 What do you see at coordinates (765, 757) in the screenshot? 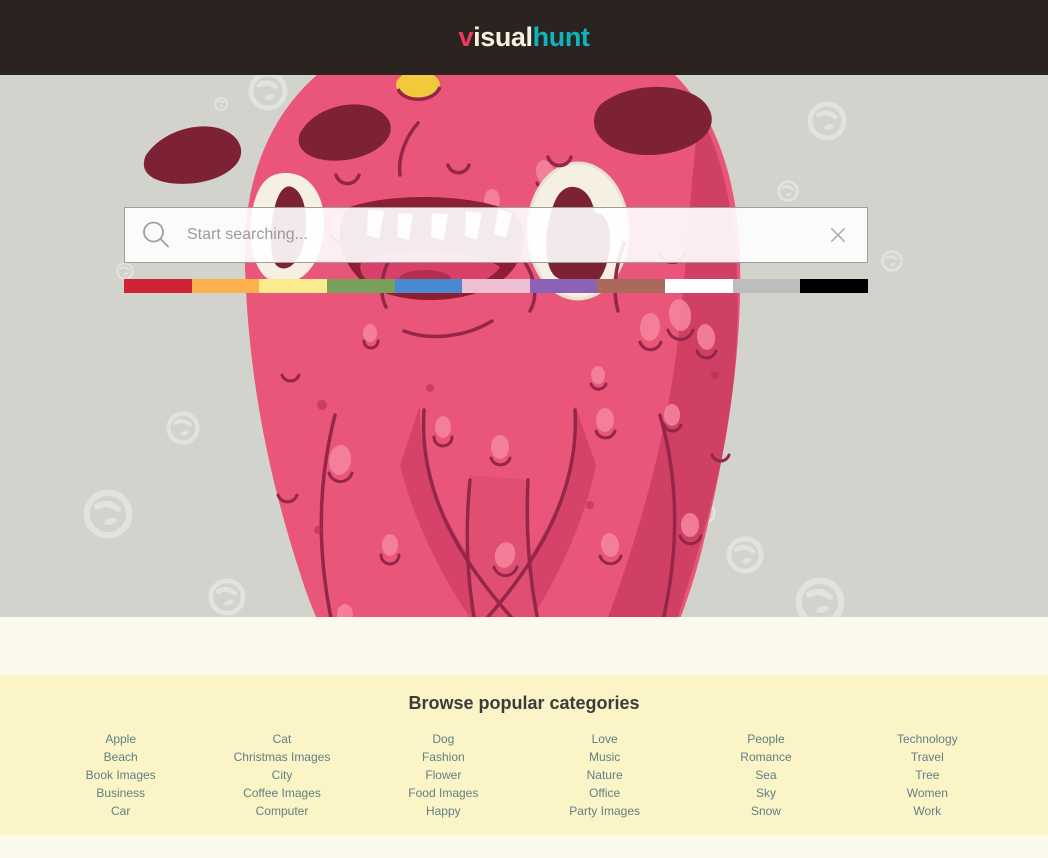
I see `category-link-romance: Romance` at bounding box center [765, 757].